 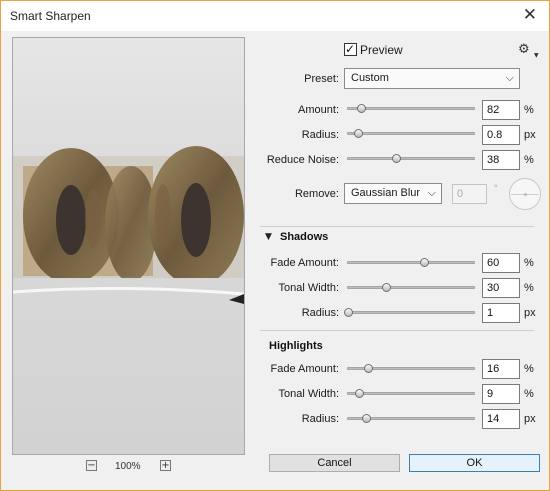 I want to click on radius-field: 0.8, so click(x=501, y=135).